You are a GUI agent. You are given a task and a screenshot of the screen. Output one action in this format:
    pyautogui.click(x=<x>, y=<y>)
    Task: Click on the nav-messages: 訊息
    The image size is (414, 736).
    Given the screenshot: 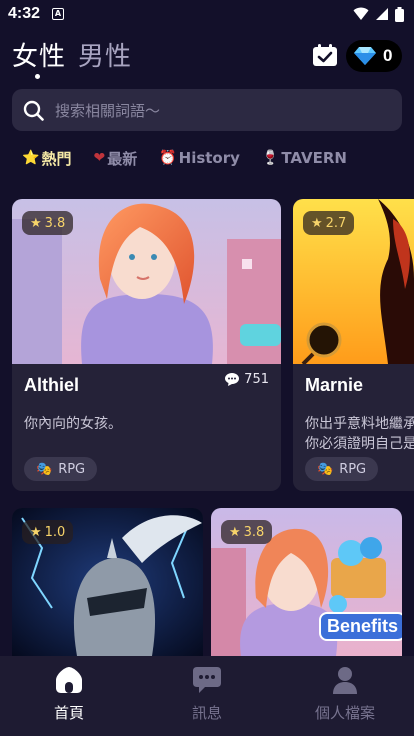 What is the action you would take?
    pyautogui.click(x=207, y=694)
    